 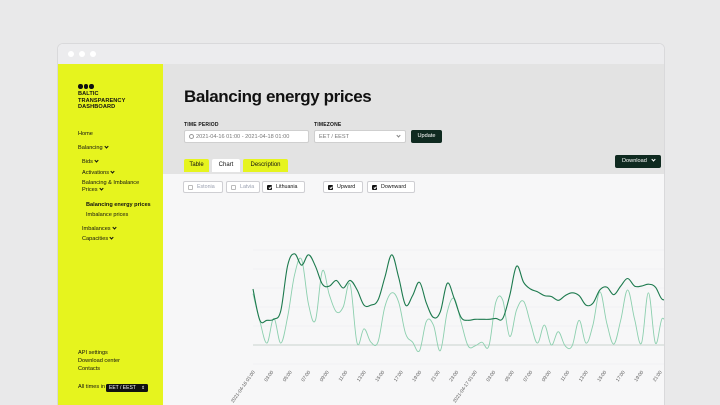 I want to click on nav-activations-label: Activations, so click(x=96, y=173).